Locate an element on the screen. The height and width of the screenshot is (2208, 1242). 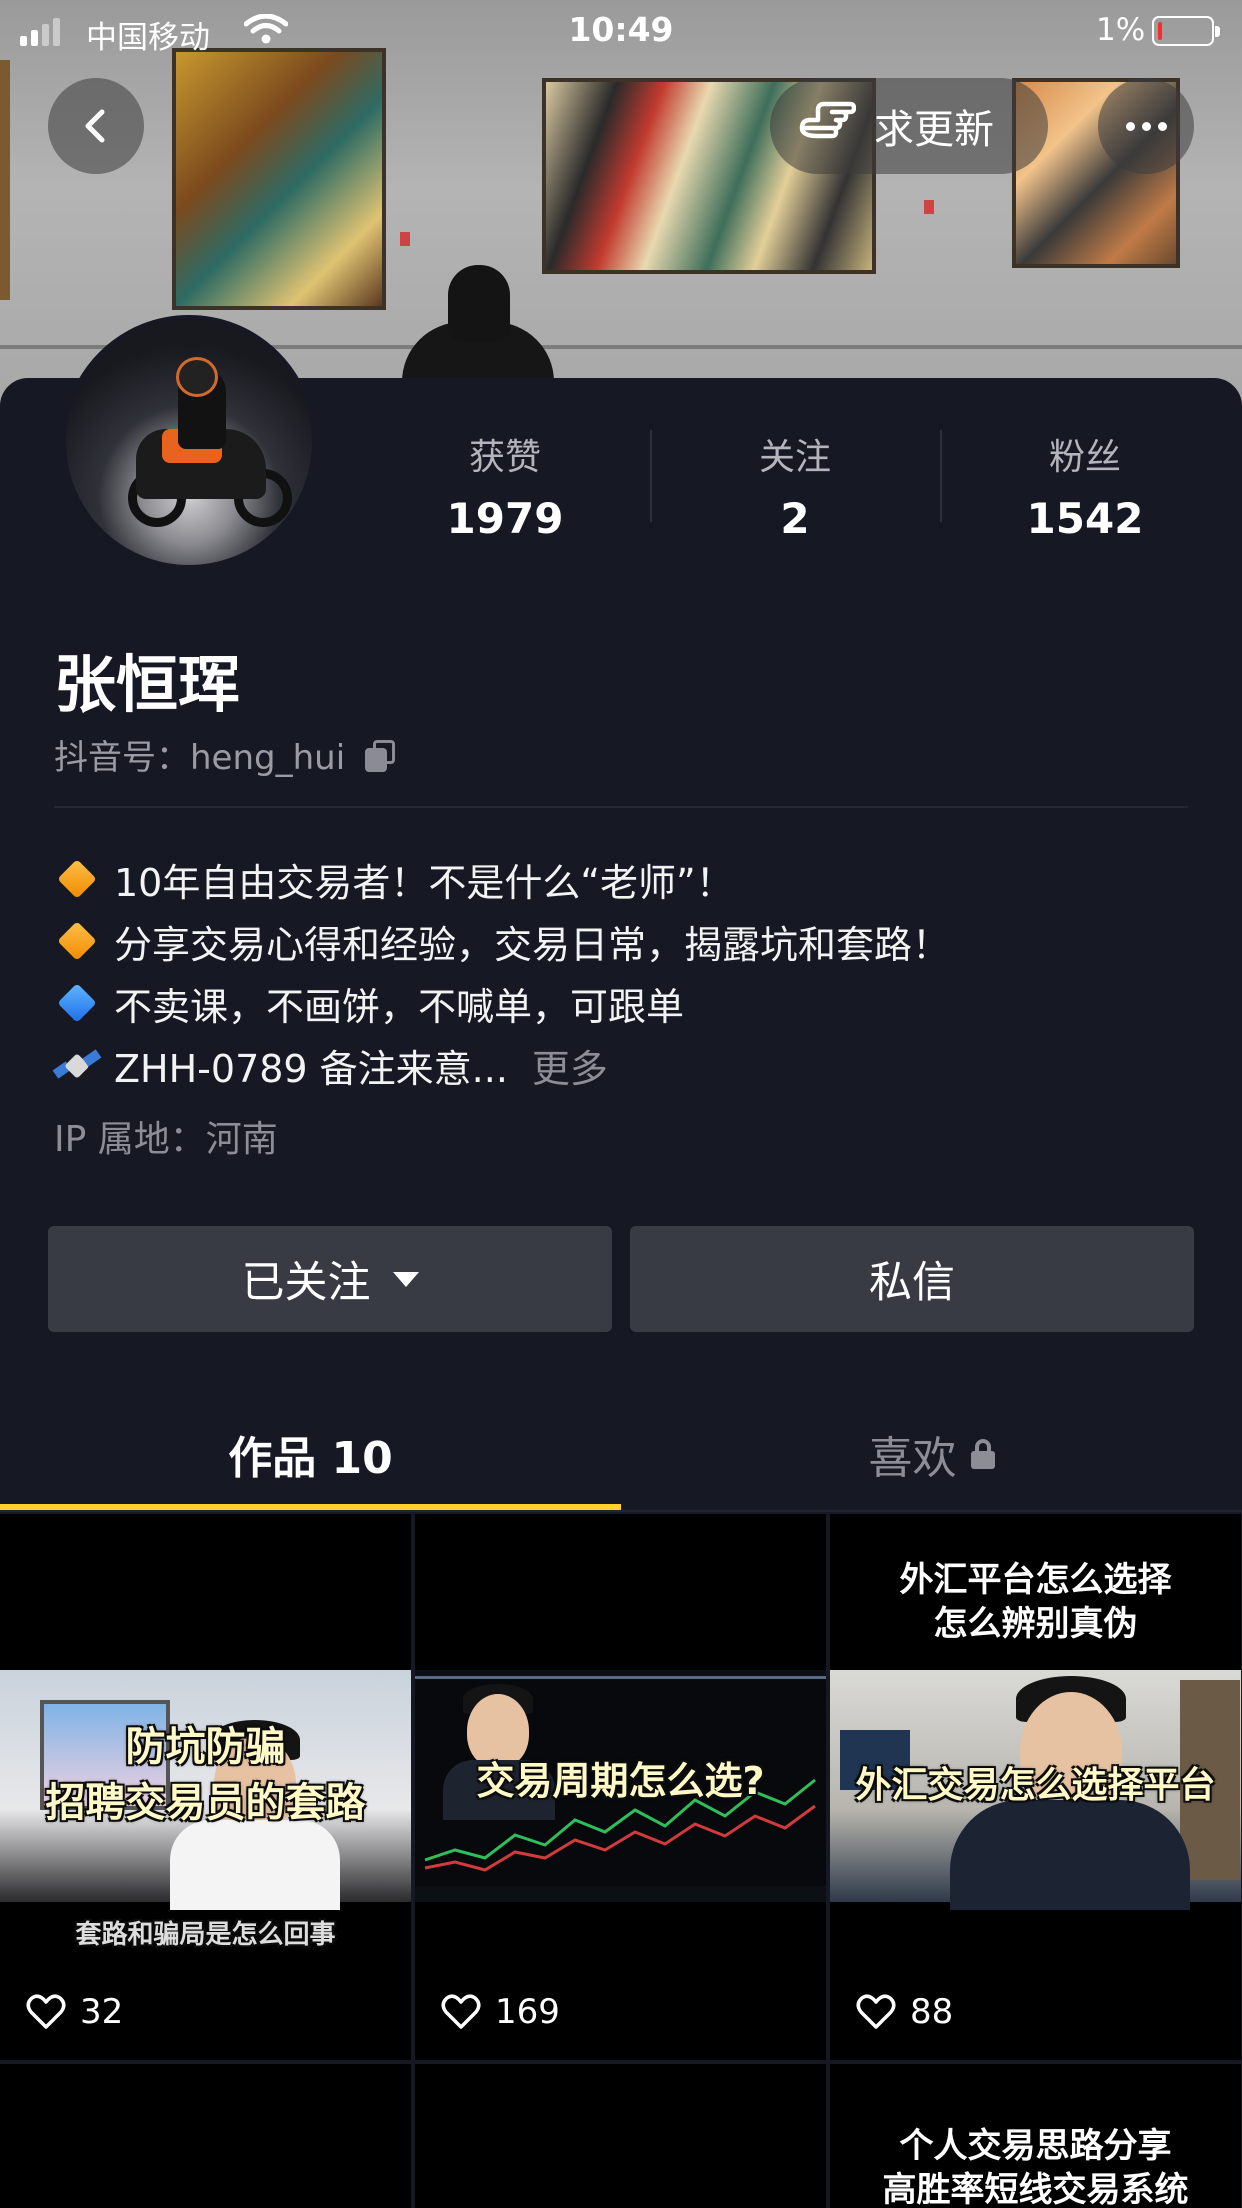
stat-label: 粉丝 is located at coordinates (1084, 457).